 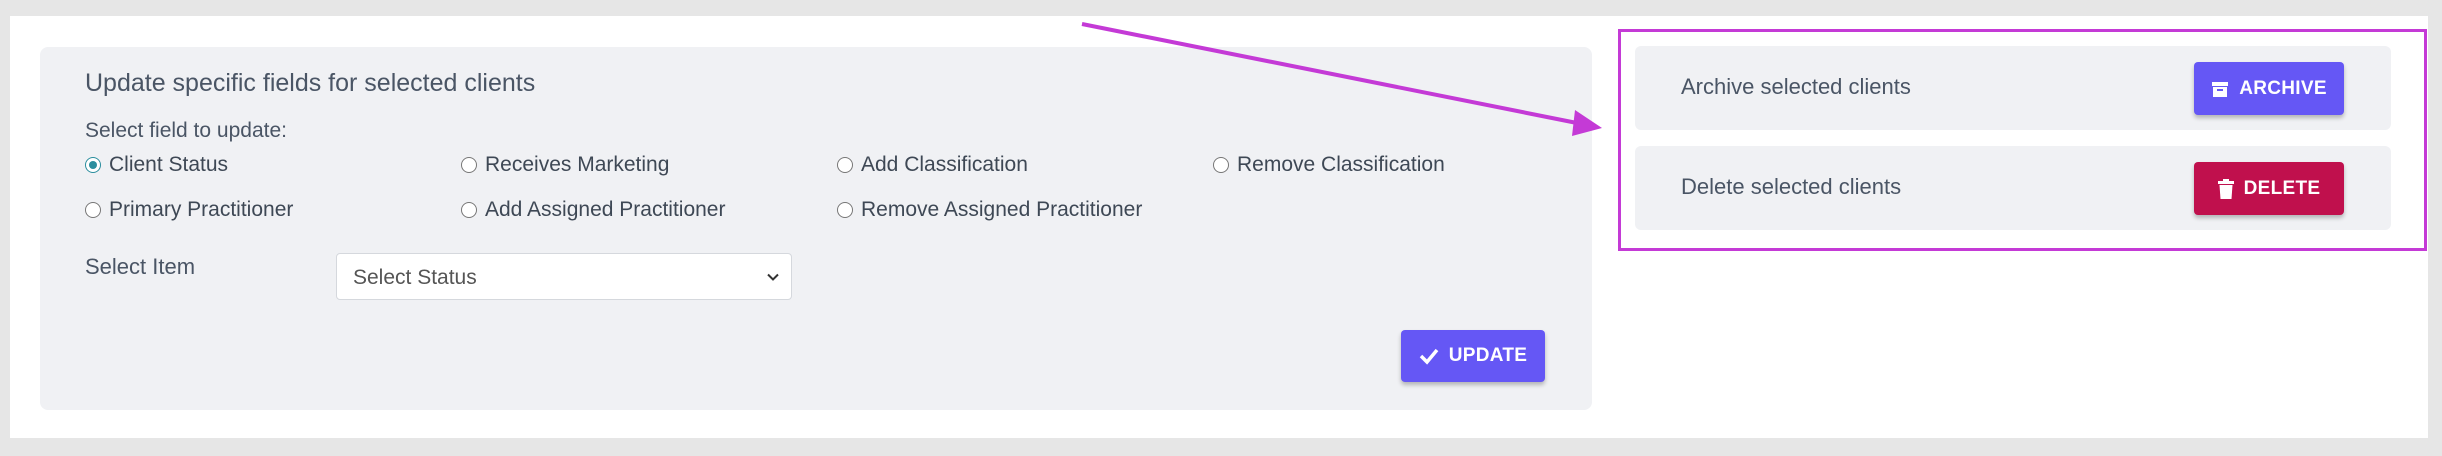 I want to click on radio-add-classification: Add Classification, so click(x=932, y=165).